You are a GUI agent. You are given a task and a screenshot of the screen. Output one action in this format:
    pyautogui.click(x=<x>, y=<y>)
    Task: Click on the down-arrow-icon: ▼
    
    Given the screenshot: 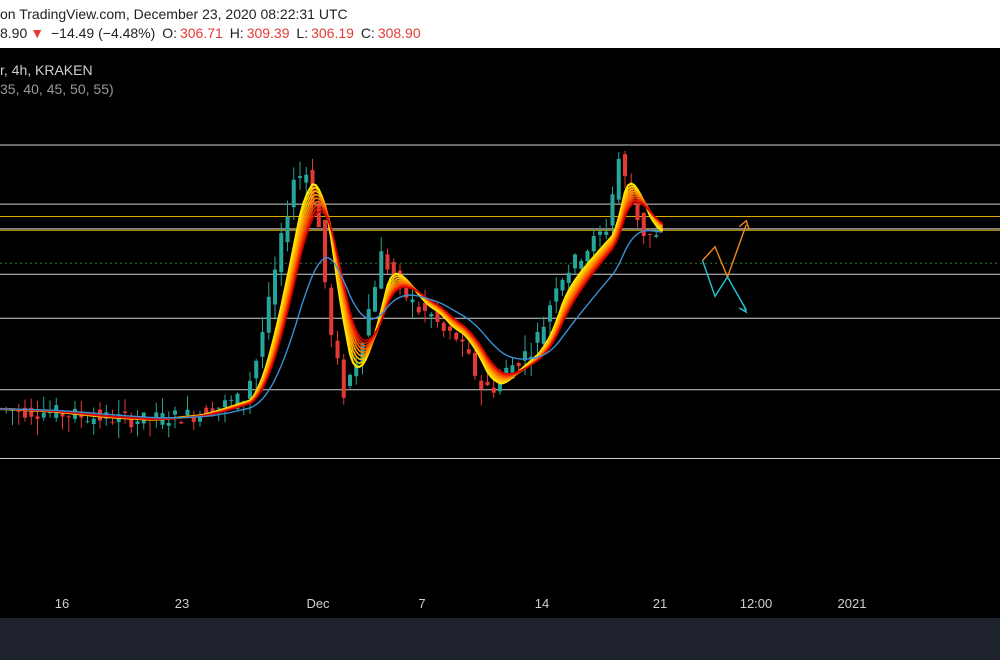 What is the action you would take?
    pyautogui.click(x=37, y=33)
    